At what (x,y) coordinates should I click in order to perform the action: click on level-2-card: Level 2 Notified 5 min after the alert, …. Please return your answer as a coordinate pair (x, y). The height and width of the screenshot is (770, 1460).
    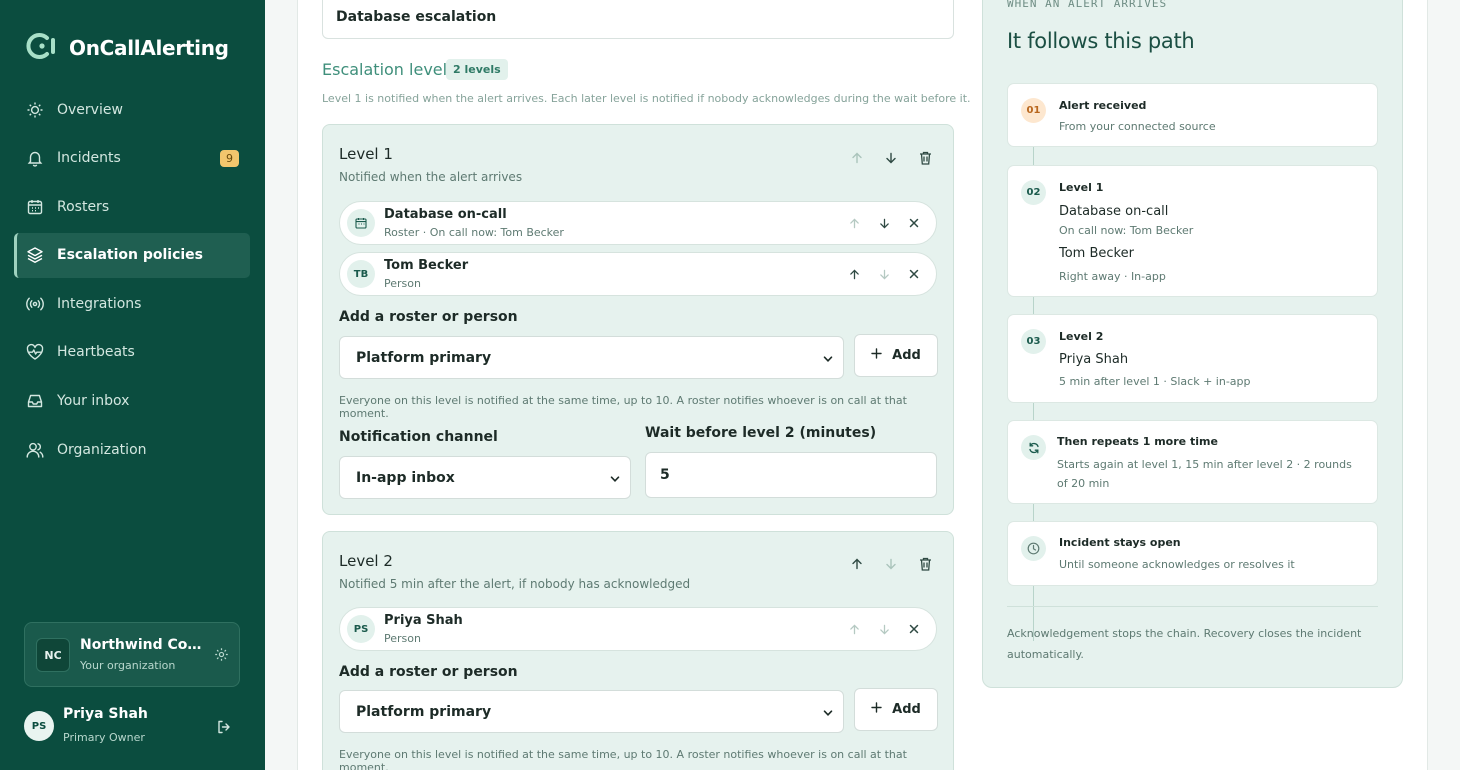
    Looking at the image, I should click on (638, 650).